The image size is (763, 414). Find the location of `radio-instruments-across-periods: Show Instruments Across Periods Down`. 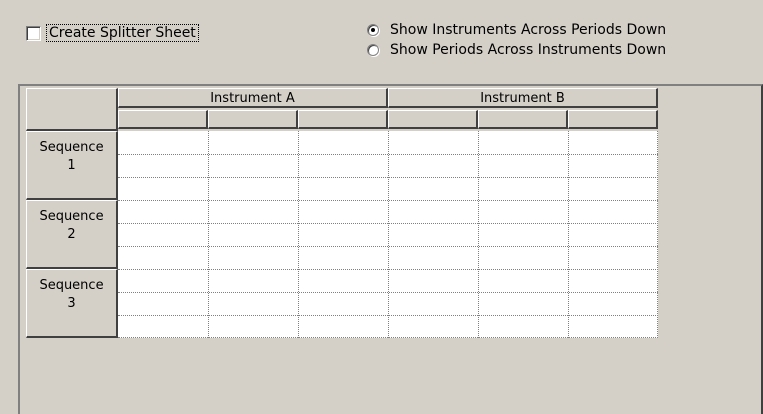

radio-instruments-across-periods: Show Instruments Across Periods Down is located at coordinates (516, 30).